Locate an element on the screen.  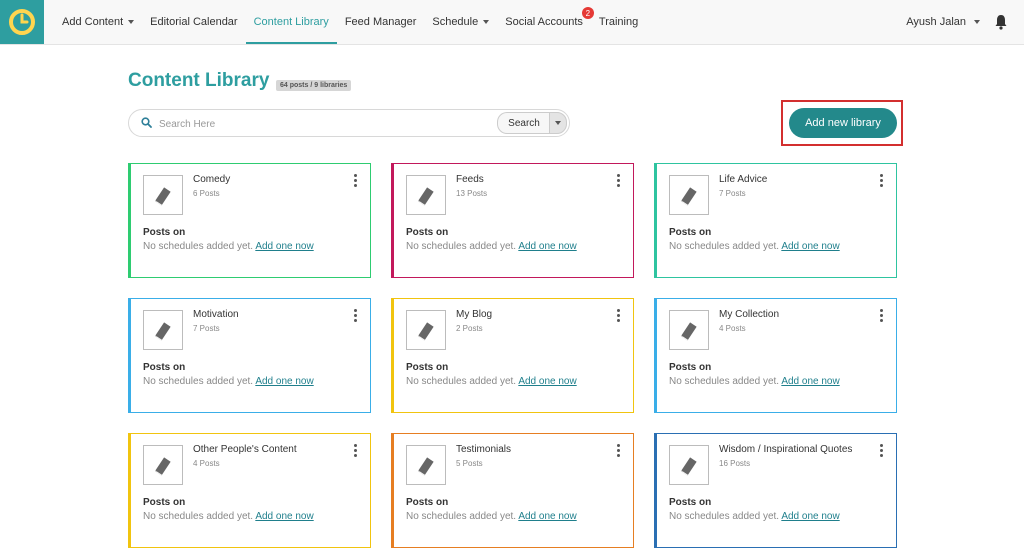
library-name: Wisdom / Inspirational Quotes is located at coordinates (785, 449).